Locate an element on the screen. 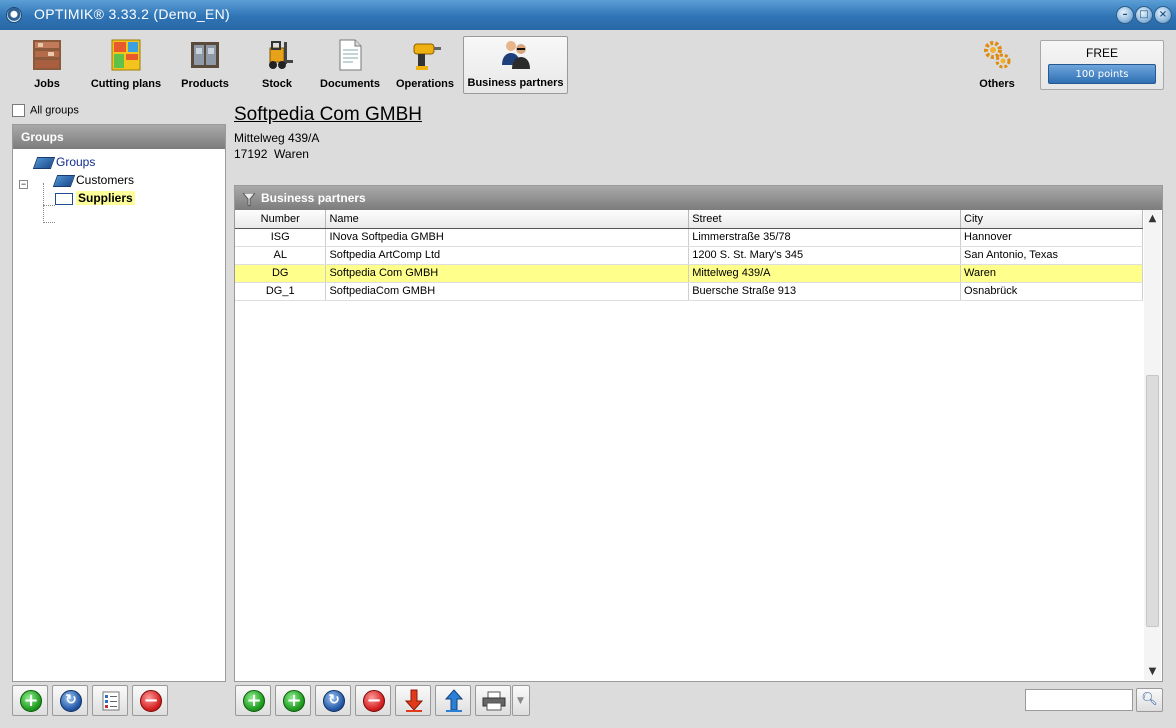  search-icon: 🔍︎ is located at coordinates (1149, 699).